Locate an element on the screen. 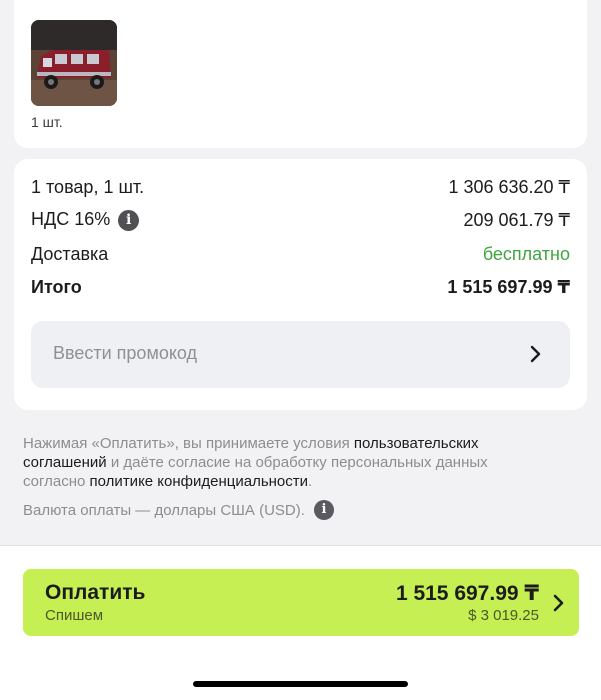  delivery-value: бесплатно is located at coordinates (526, 253).